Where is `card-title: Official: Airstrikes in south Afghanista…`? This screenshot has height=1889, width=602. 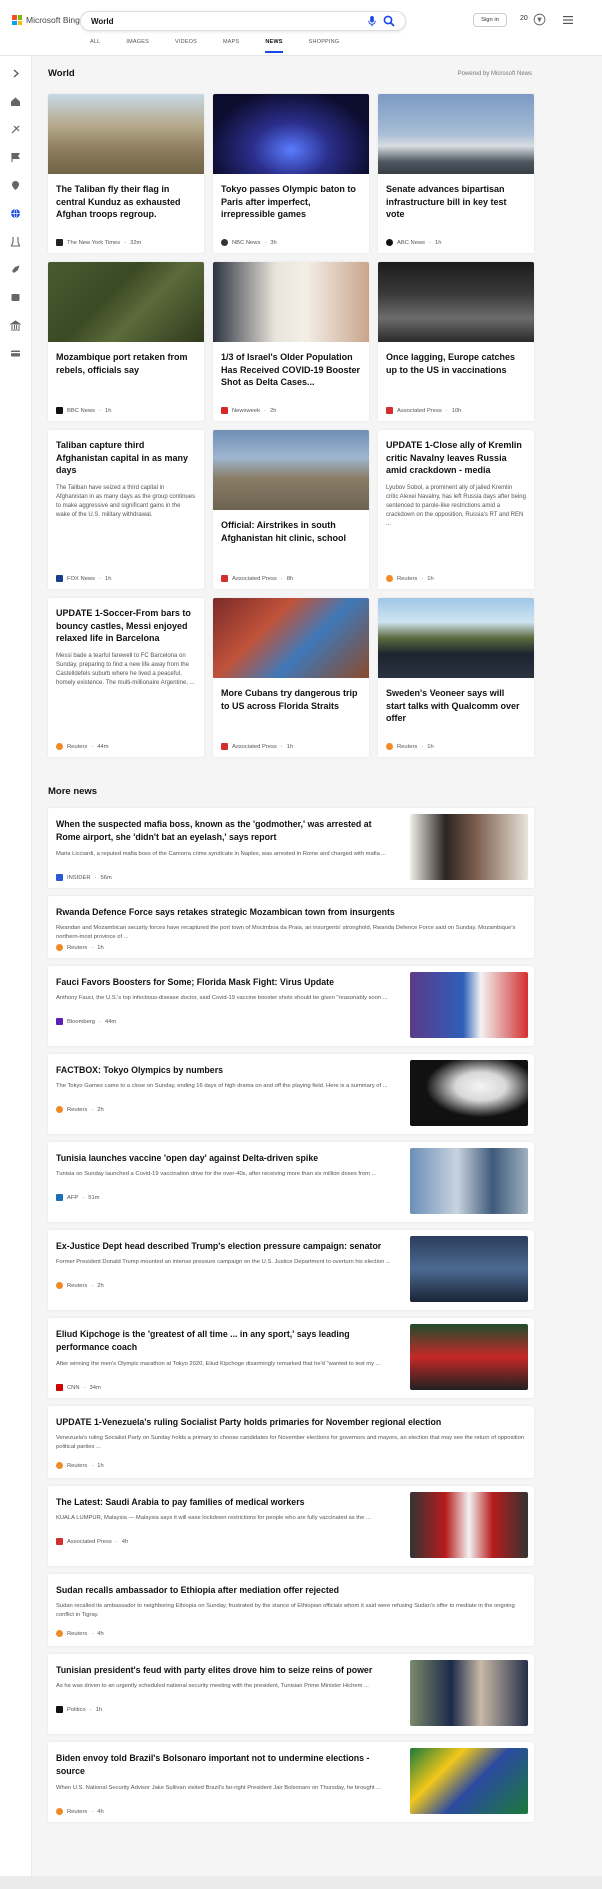
card-title: Official: Airstrikes in south Afghanista… is located at coordinates (291, 527).